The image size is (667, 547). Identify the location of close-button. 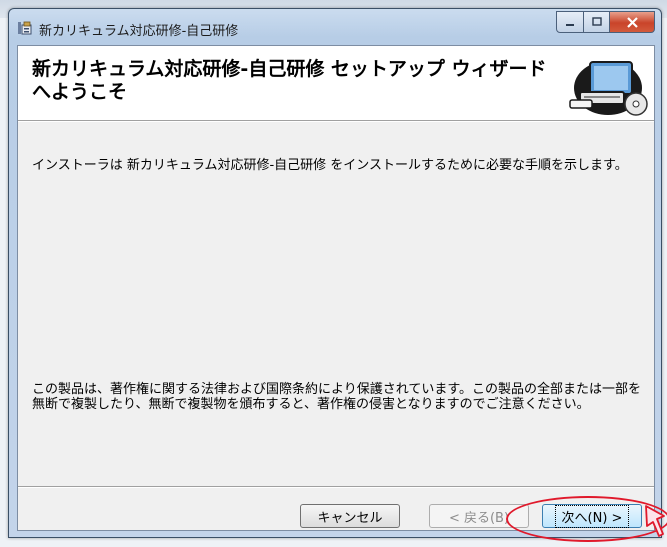
(632, 22).